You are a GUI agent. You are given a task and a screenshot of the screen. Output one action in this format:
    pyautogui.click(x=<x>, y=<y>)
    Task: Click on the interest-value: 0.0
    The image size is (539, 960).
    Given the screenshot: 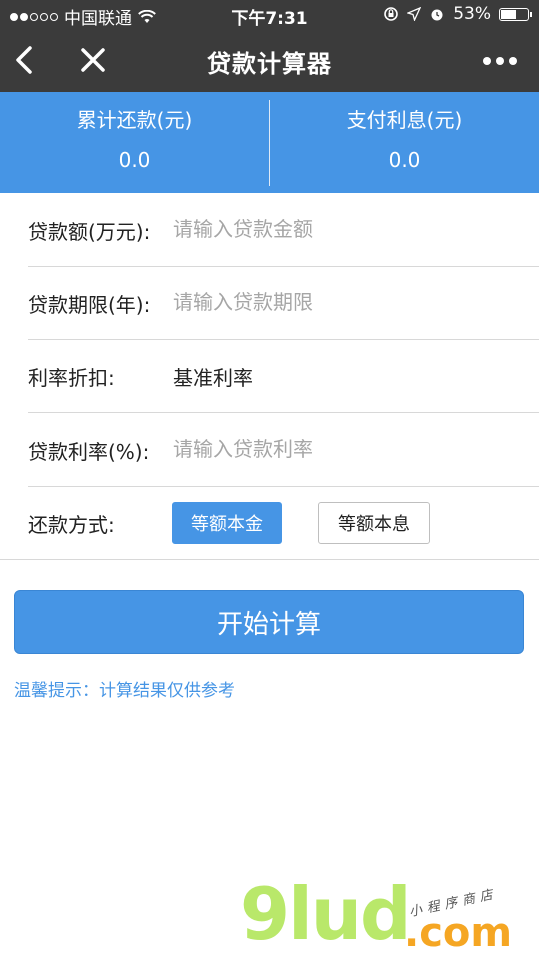 What is the action you would take?
    pyautogui.click(x=404, y=160)
    